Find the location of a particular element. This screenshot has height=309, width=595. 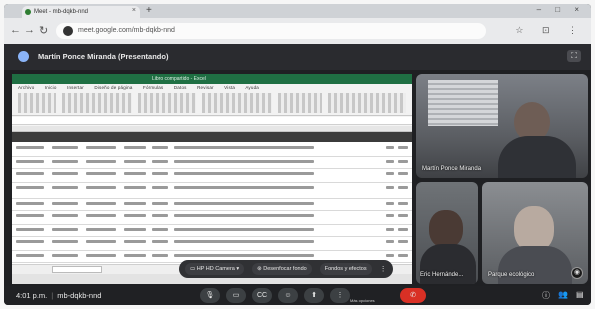

blur-background-button: ⊛ Desenfocar fondo is located at coordinates (282, 269).